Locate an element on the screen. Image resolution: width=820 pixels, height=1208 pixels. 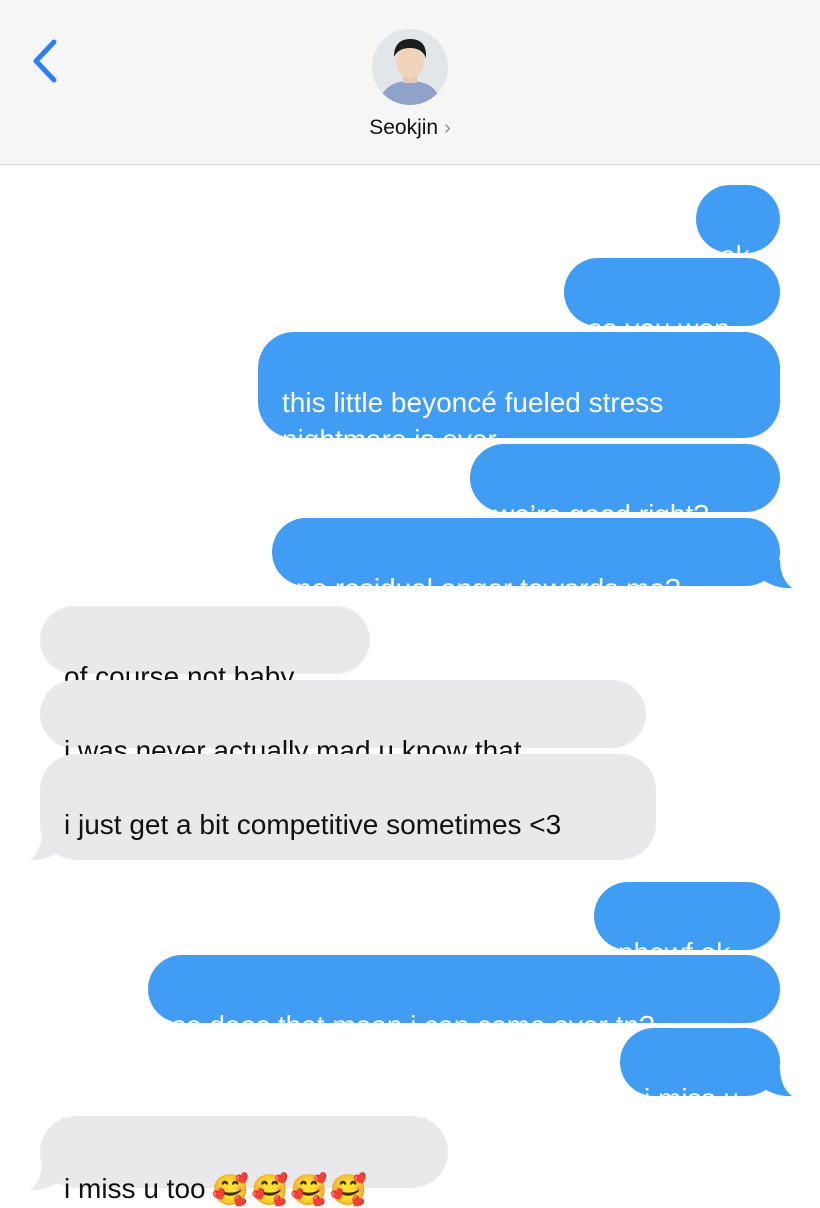
message-bubble-incoming: of course not baby is located at coordinates (205, 649).